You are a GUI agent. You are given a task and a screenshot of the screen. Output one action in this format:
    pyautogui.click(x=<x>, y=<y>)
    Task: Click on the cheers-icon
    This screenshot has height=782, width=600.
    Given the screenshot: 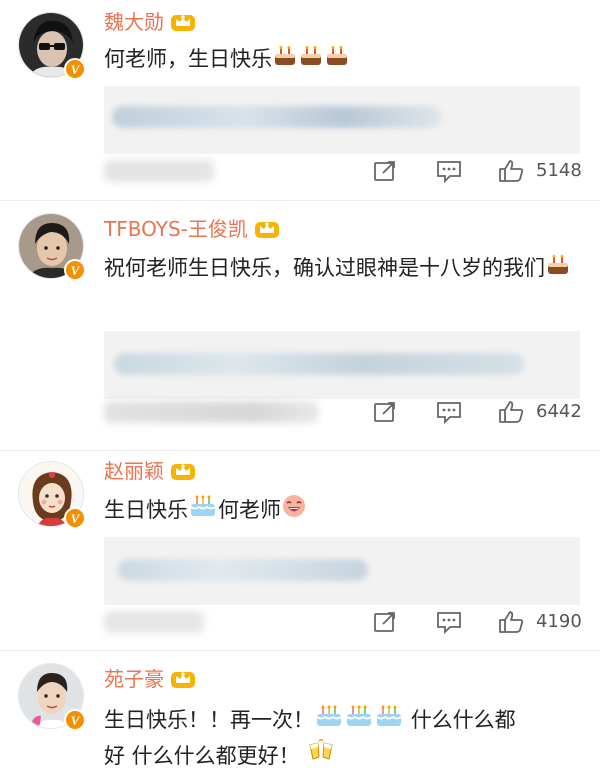 What is the action you would take?
    pyautogui.click(x=321, y=756)
    